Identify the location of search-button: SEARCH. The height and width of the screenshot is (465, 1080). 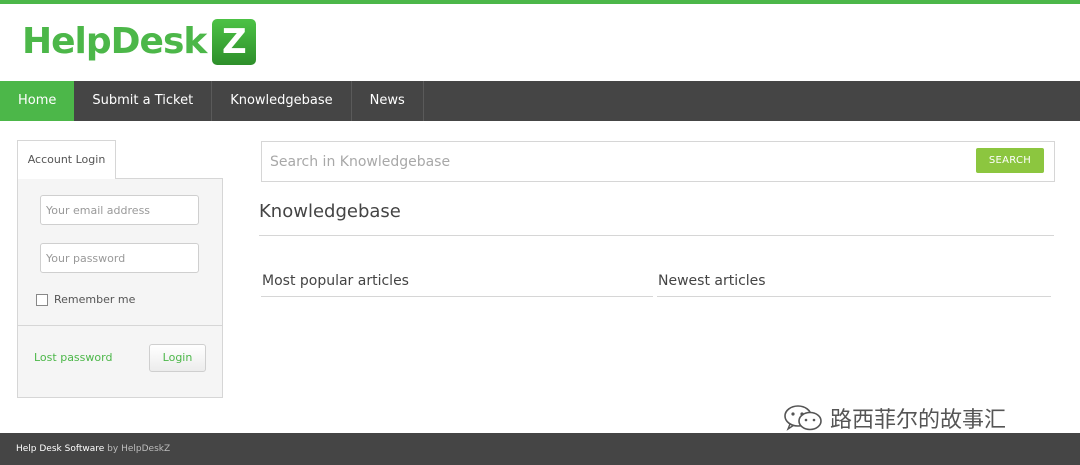
(1010, 160).